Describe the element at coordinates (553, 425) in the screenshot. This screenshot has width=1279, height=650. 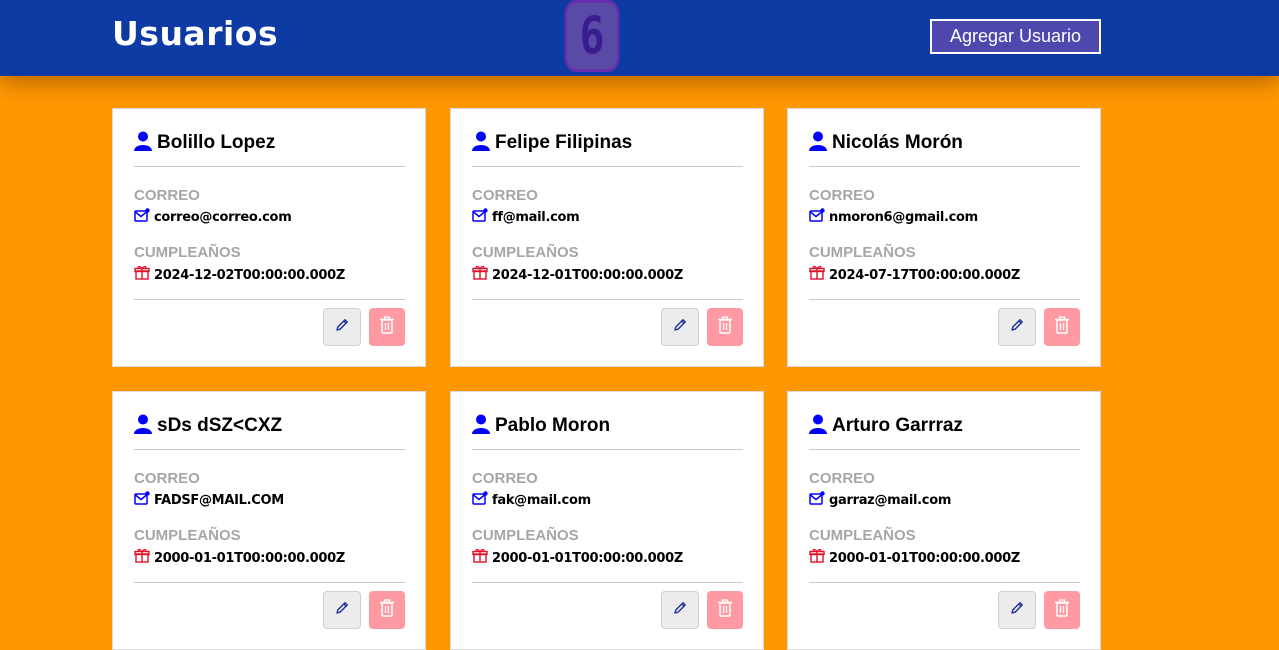
I see `user-name: Pablo Moron` at that location.